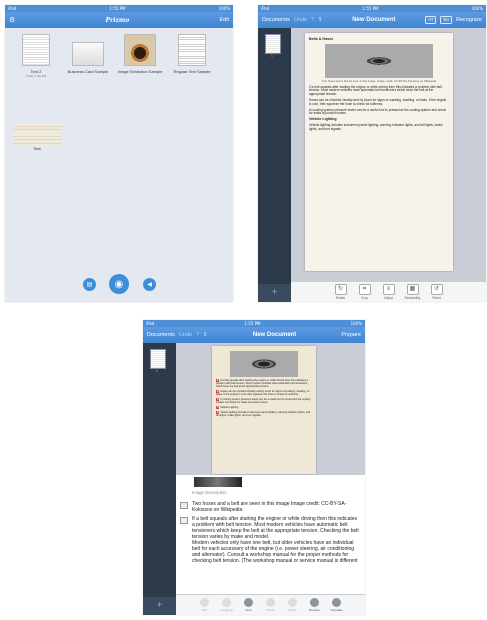 This screenshot has width=487, height=620. I want to click on tool-label: Crop, so click(364, 298).